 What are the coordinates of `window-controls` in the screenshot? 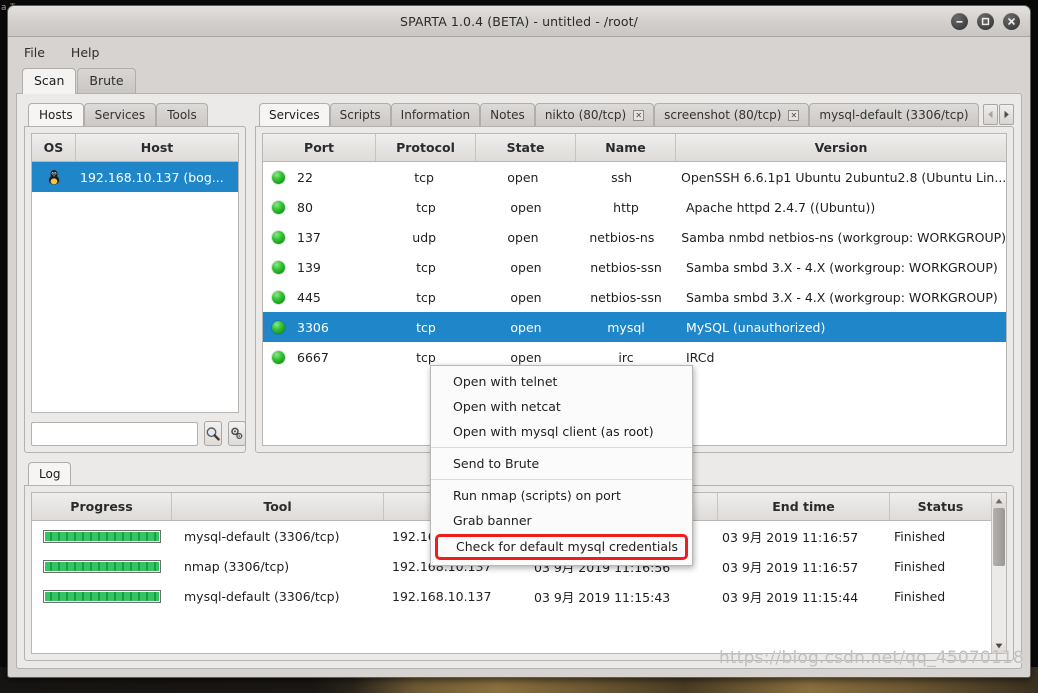 It's located at (985, 21).